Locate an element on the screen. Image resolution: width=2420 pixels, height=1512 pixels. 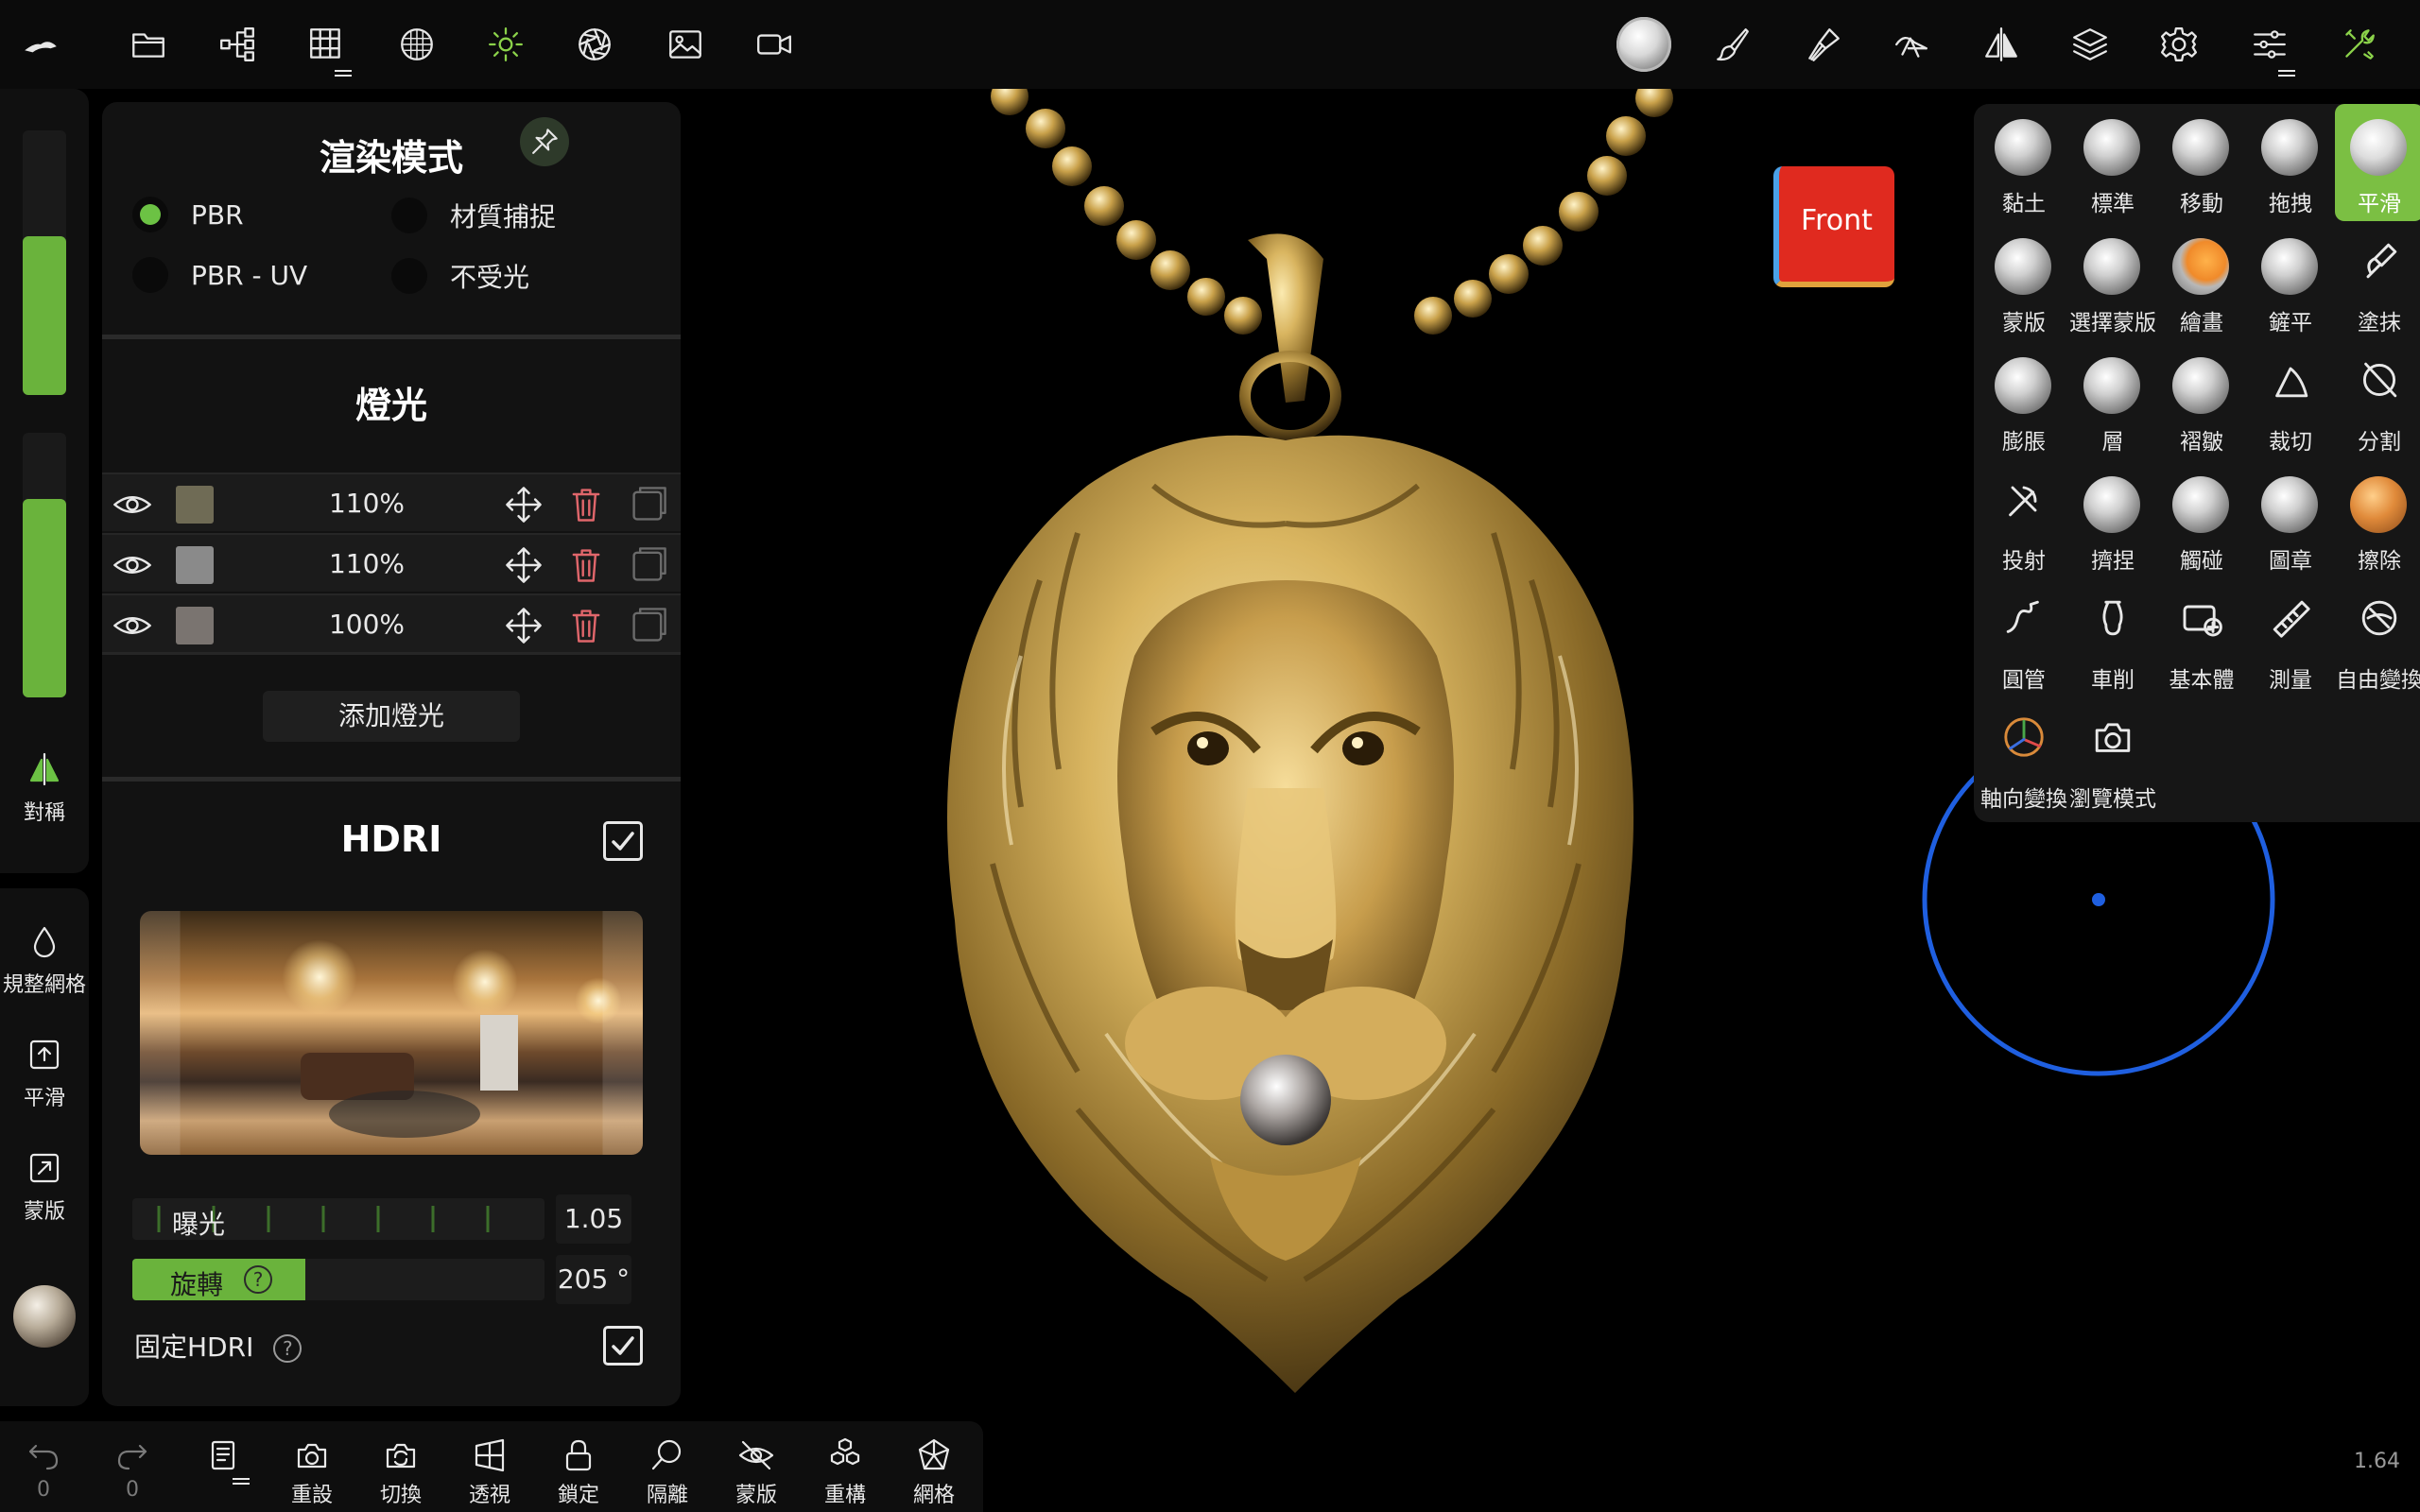
rotation-slider: 旋轉 ? is located at coordinates (338, 1279).